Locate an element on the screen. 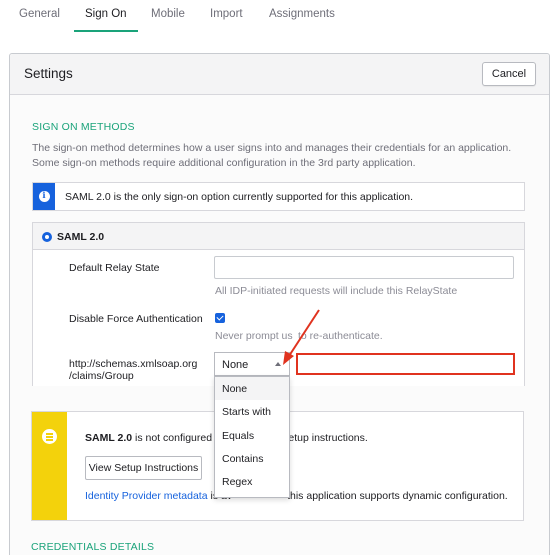 Image resolution: width=553 pixels, height=555 pixels. tab-general: General is located at coordinates (39, 16).